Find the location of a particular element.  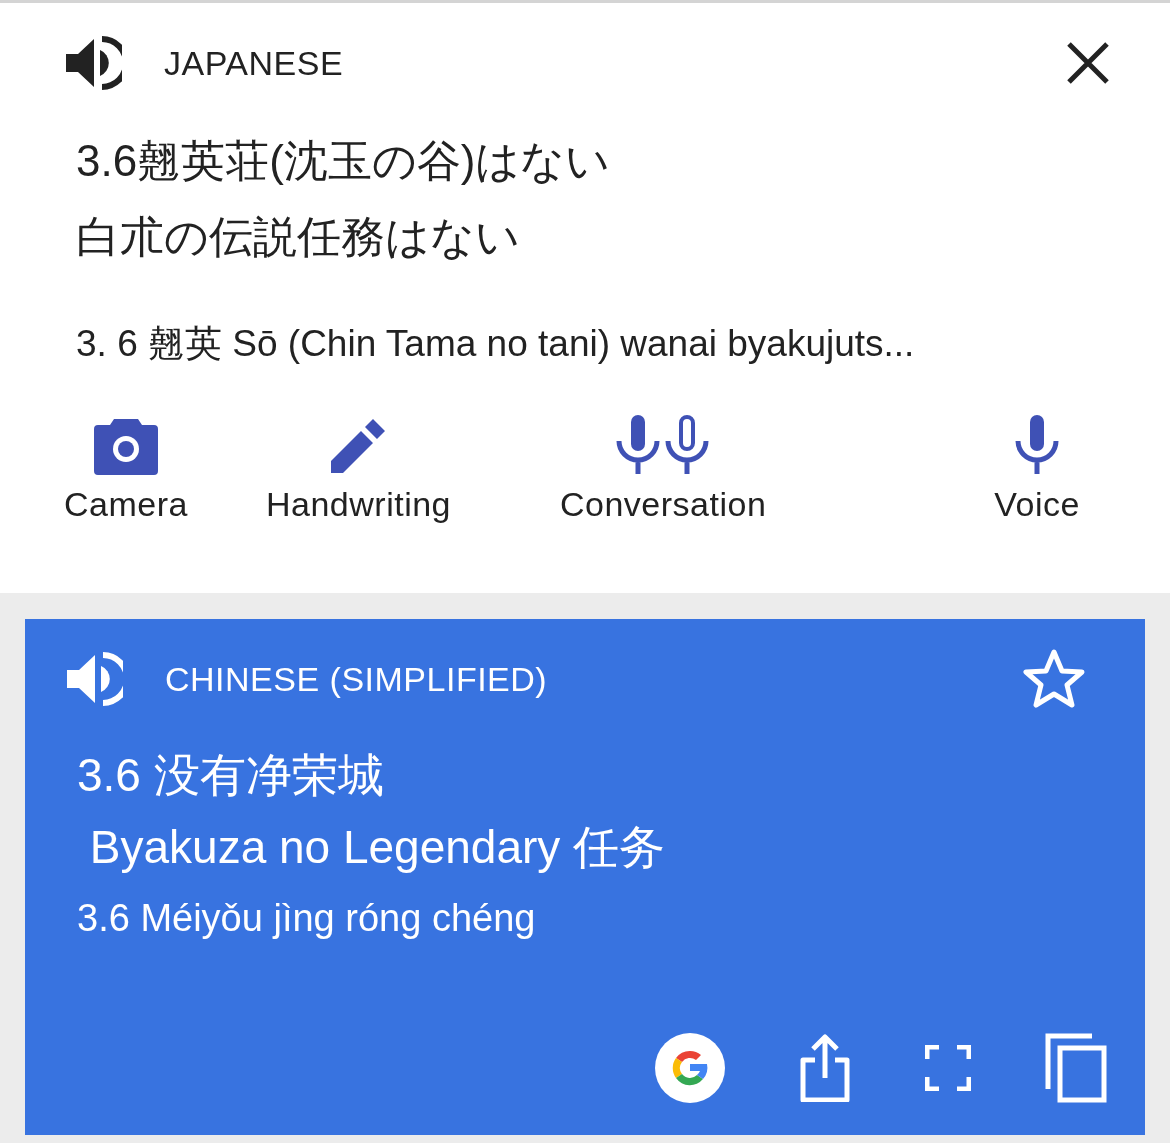

star-icon is located at coordinates (1054, 679).